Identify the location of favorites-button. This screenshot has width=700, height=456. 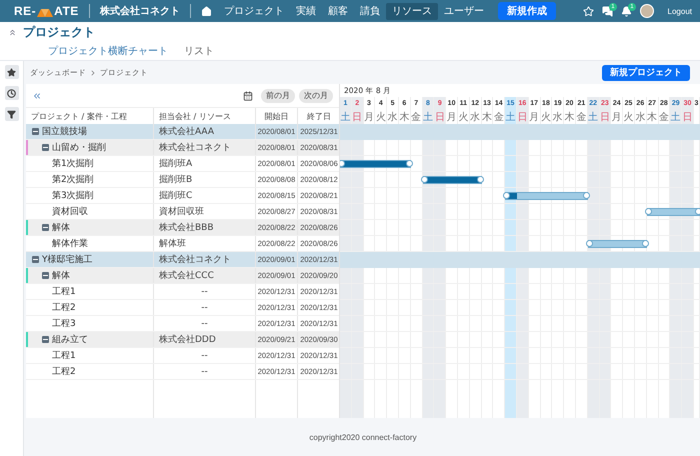
(11, 72).